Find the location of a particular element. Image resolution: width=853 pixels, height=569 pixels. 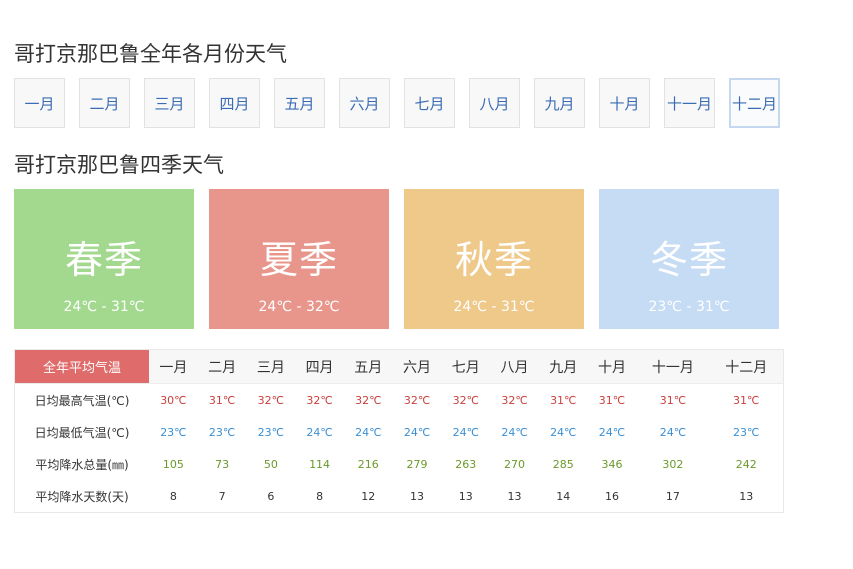

month-button-feb: 二月 is located at coordinates (104, 103).